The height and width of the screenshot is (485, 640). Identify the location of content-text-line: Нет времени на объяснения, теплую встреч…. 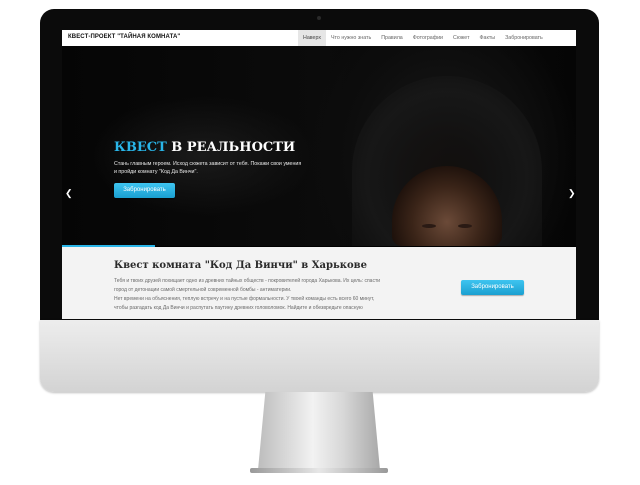
(244, 299).